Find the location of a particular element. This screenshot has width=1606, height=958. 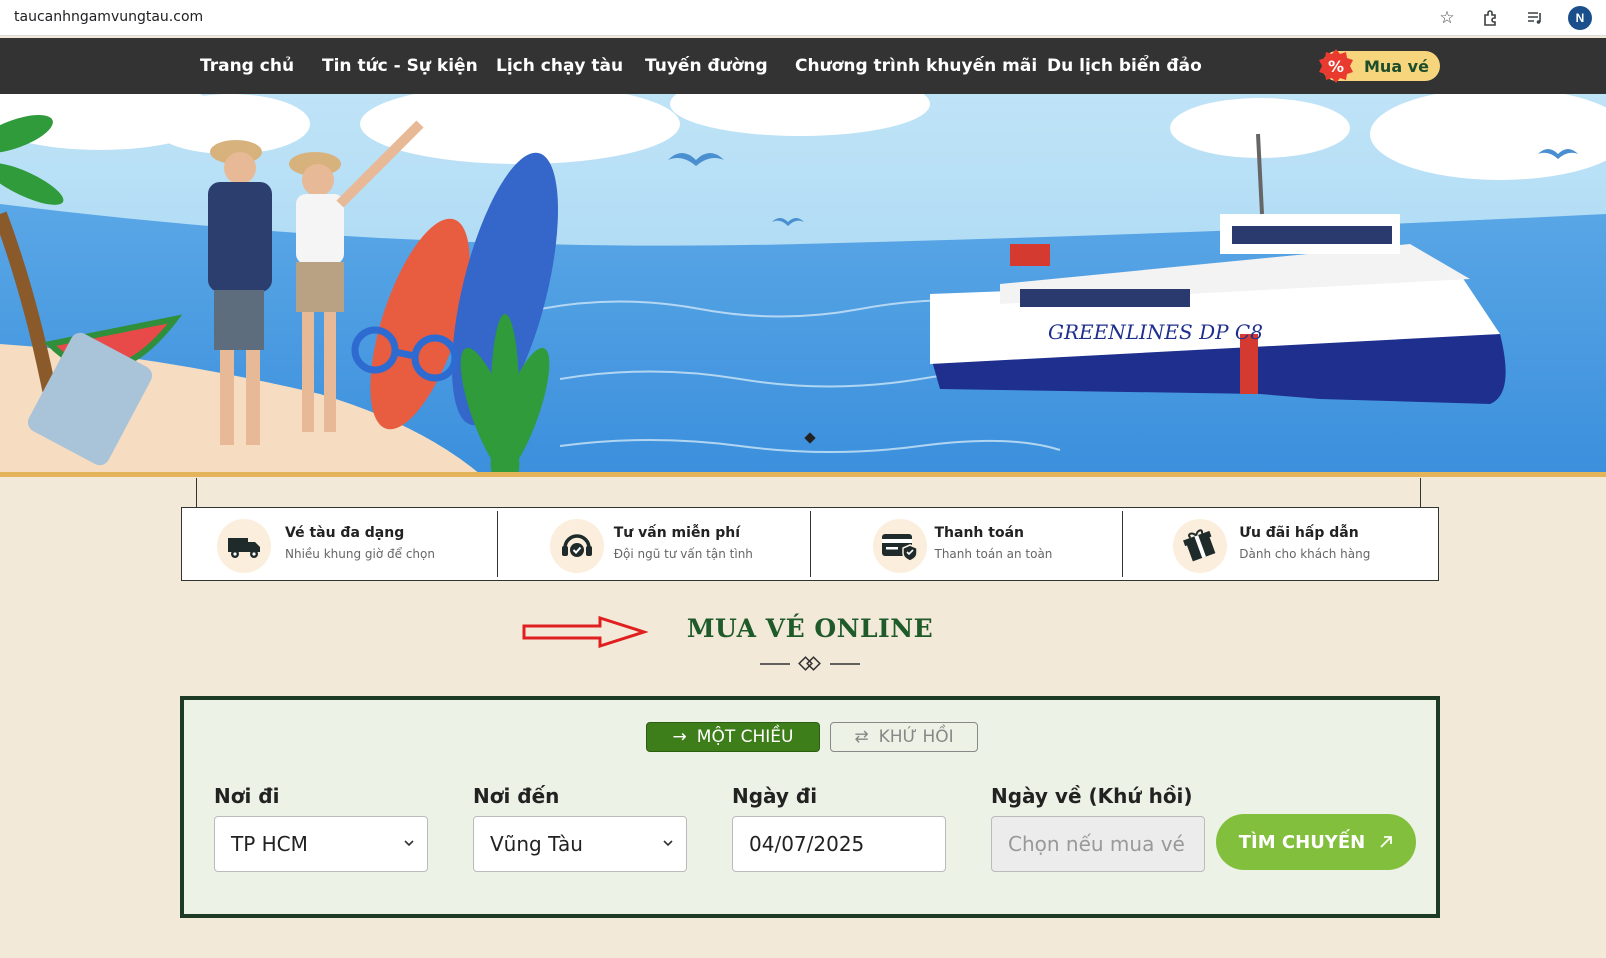

search-trip-button: TÌM CHUYẾN is located at coordinates (1316, 842).